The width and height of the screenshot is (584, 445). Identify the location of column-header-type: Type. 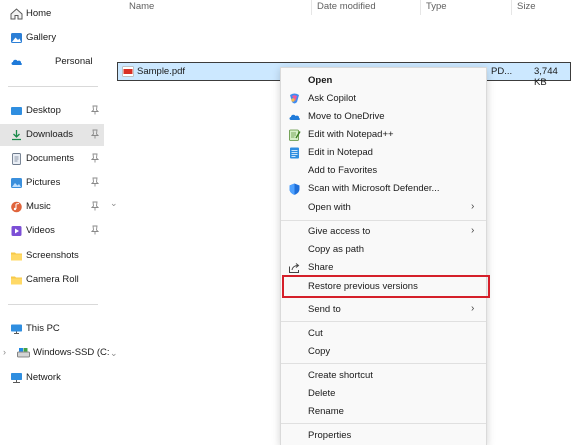
(436, 6).